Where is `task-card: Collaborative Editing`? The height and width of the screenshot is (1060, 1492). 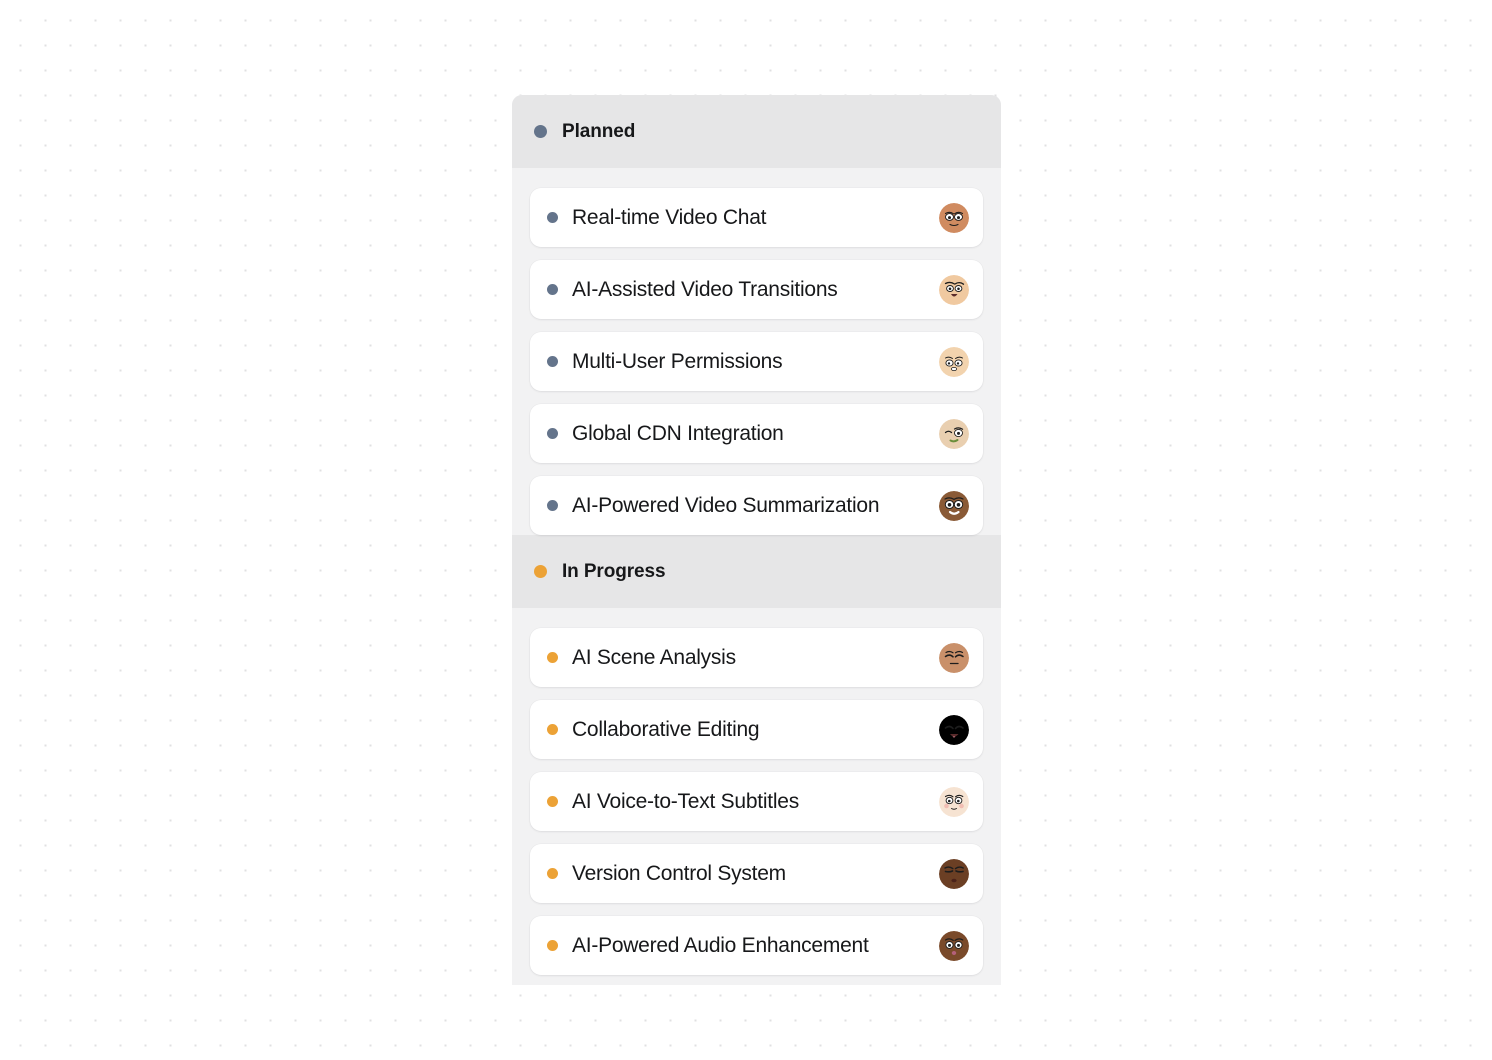
task-card: Collaborative Editing is located at coordinates (756, 729).